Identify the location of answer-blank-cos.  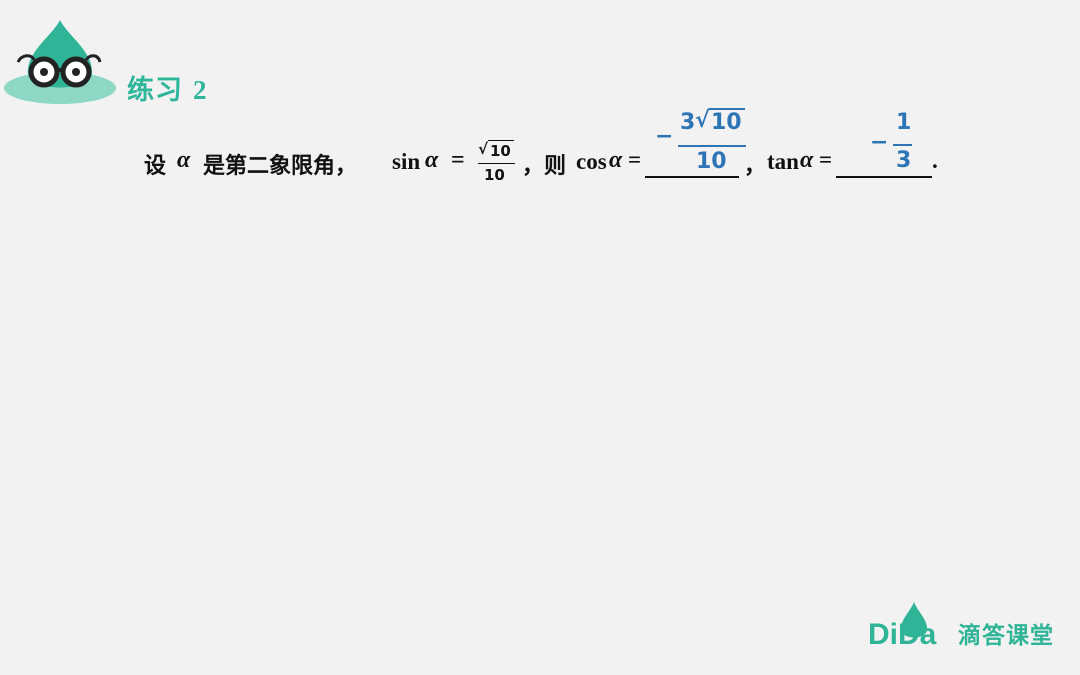
(692, 177).